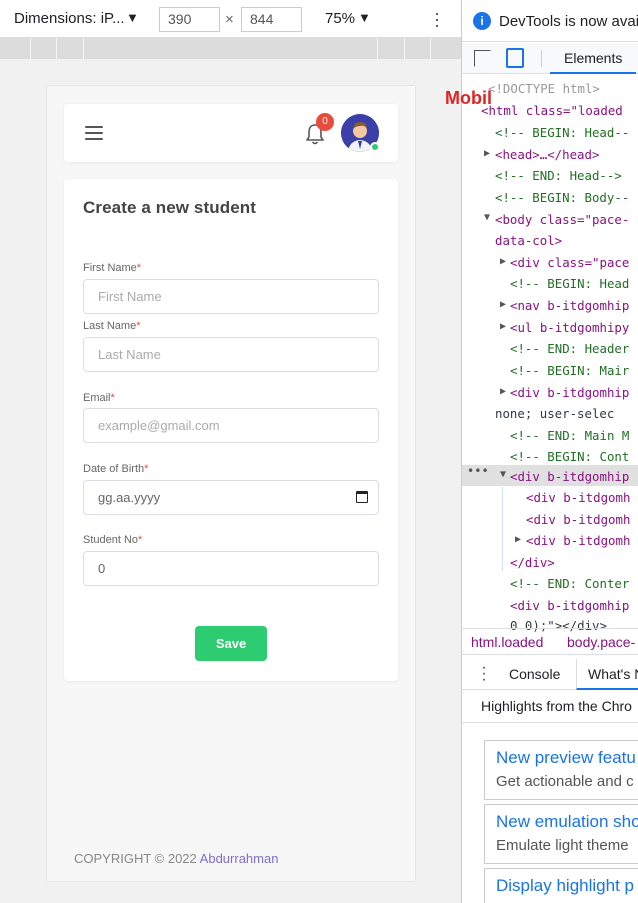 This screenshot has width=638, height=903. What do you see at coordinates (565, 886) in the screenshot?
I see `news-title: Display highlight p` at bounding box center [565, 886].